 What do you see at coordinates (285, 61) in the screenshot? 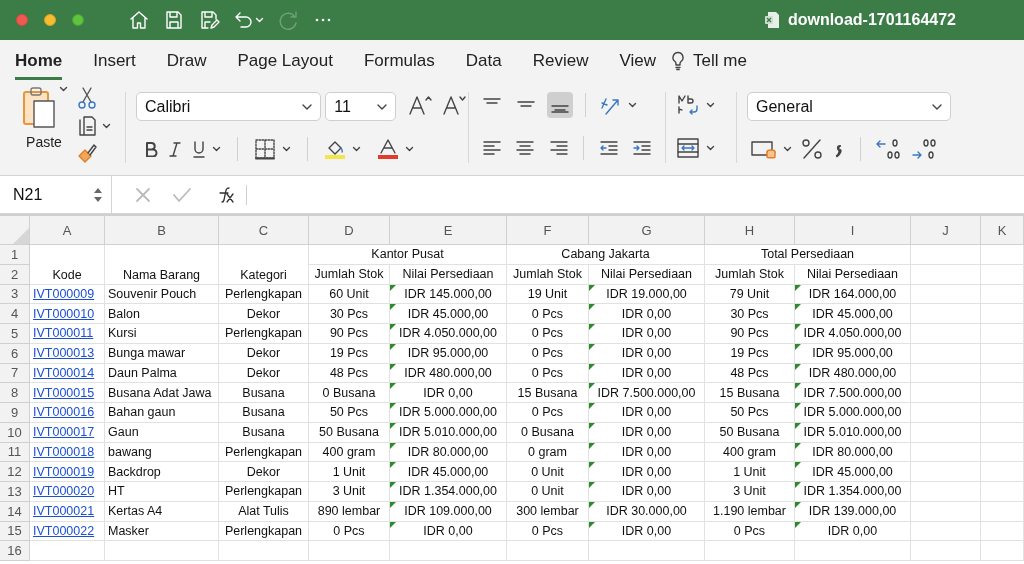
I see `ribbon-tab: Page Layout` at bounding box center [285, 61].